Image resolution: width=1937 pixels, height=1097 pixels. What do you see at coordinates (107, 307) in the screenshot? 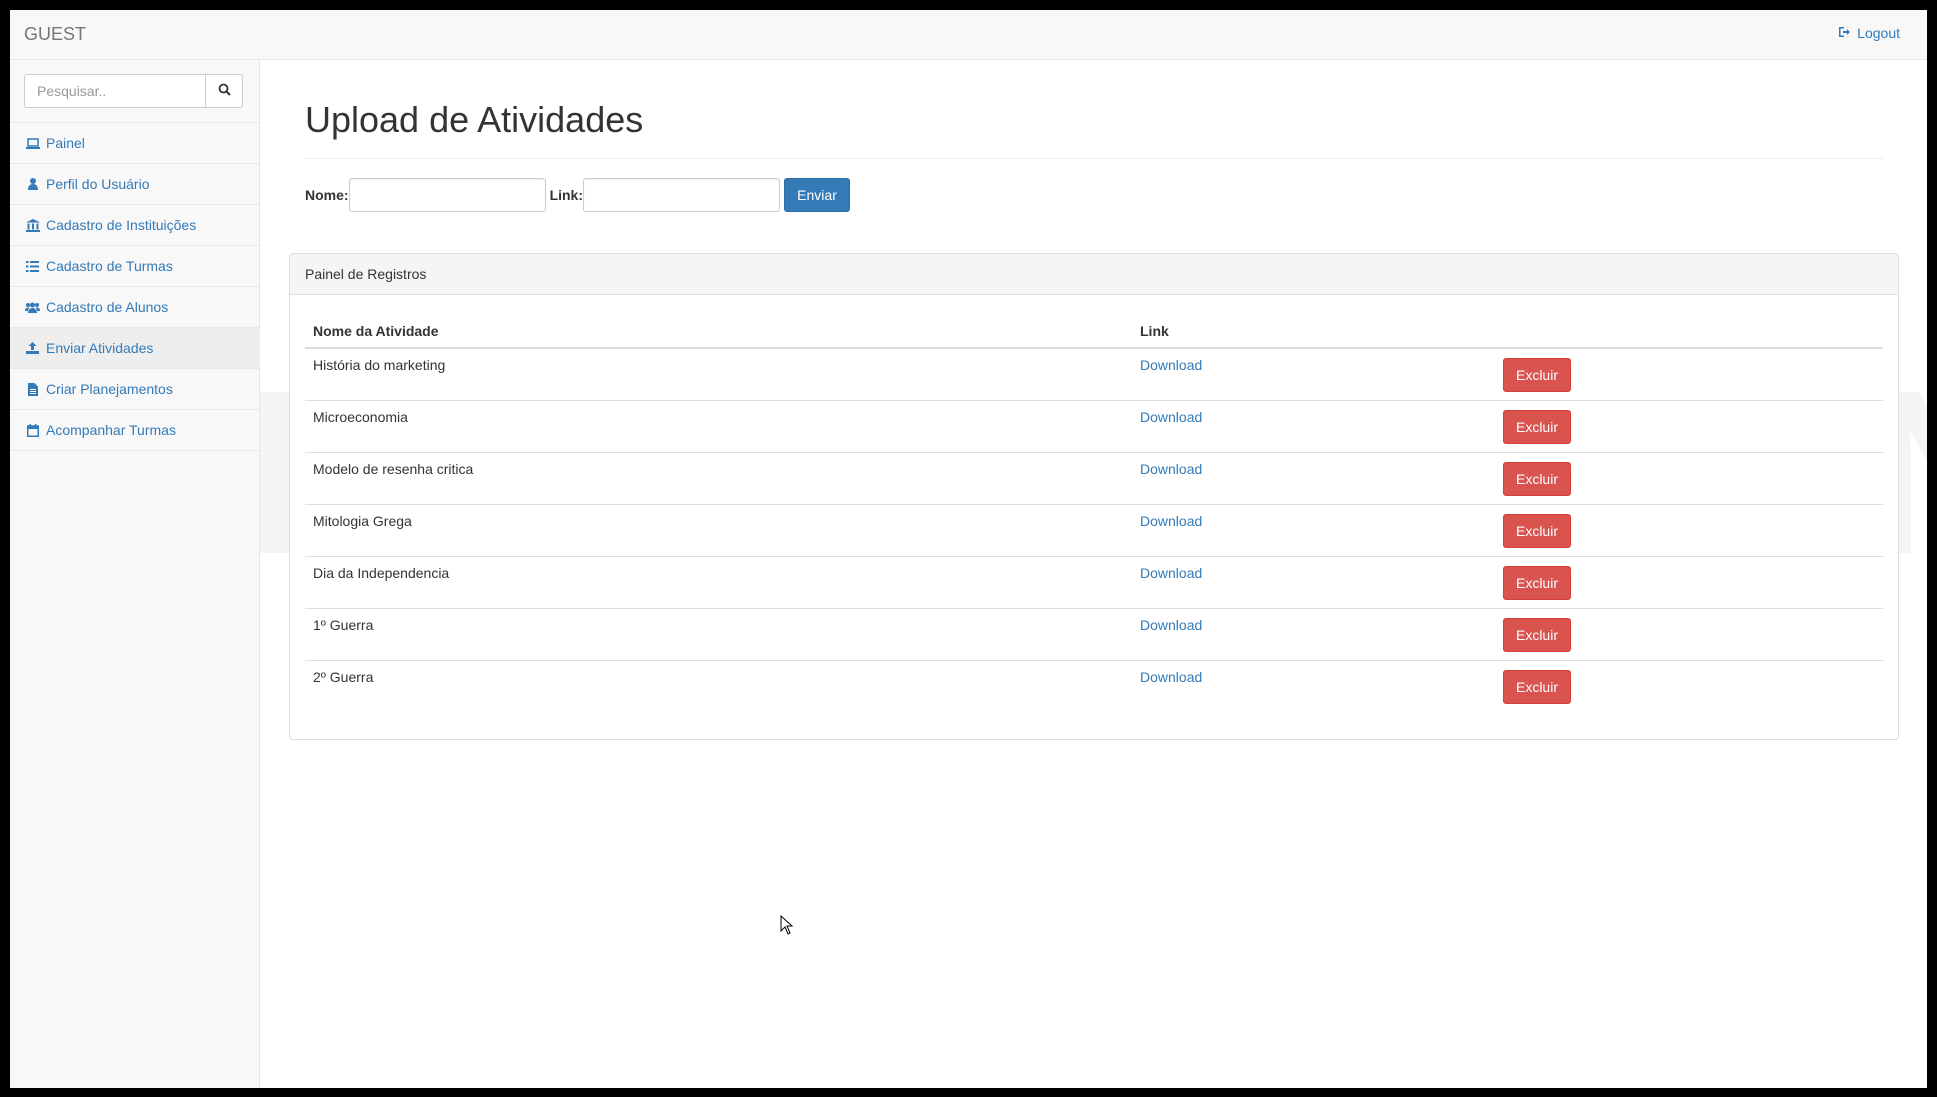
I see `sidebar-item-label: Cadastro de Alunos` at bounding box center [107, 307].